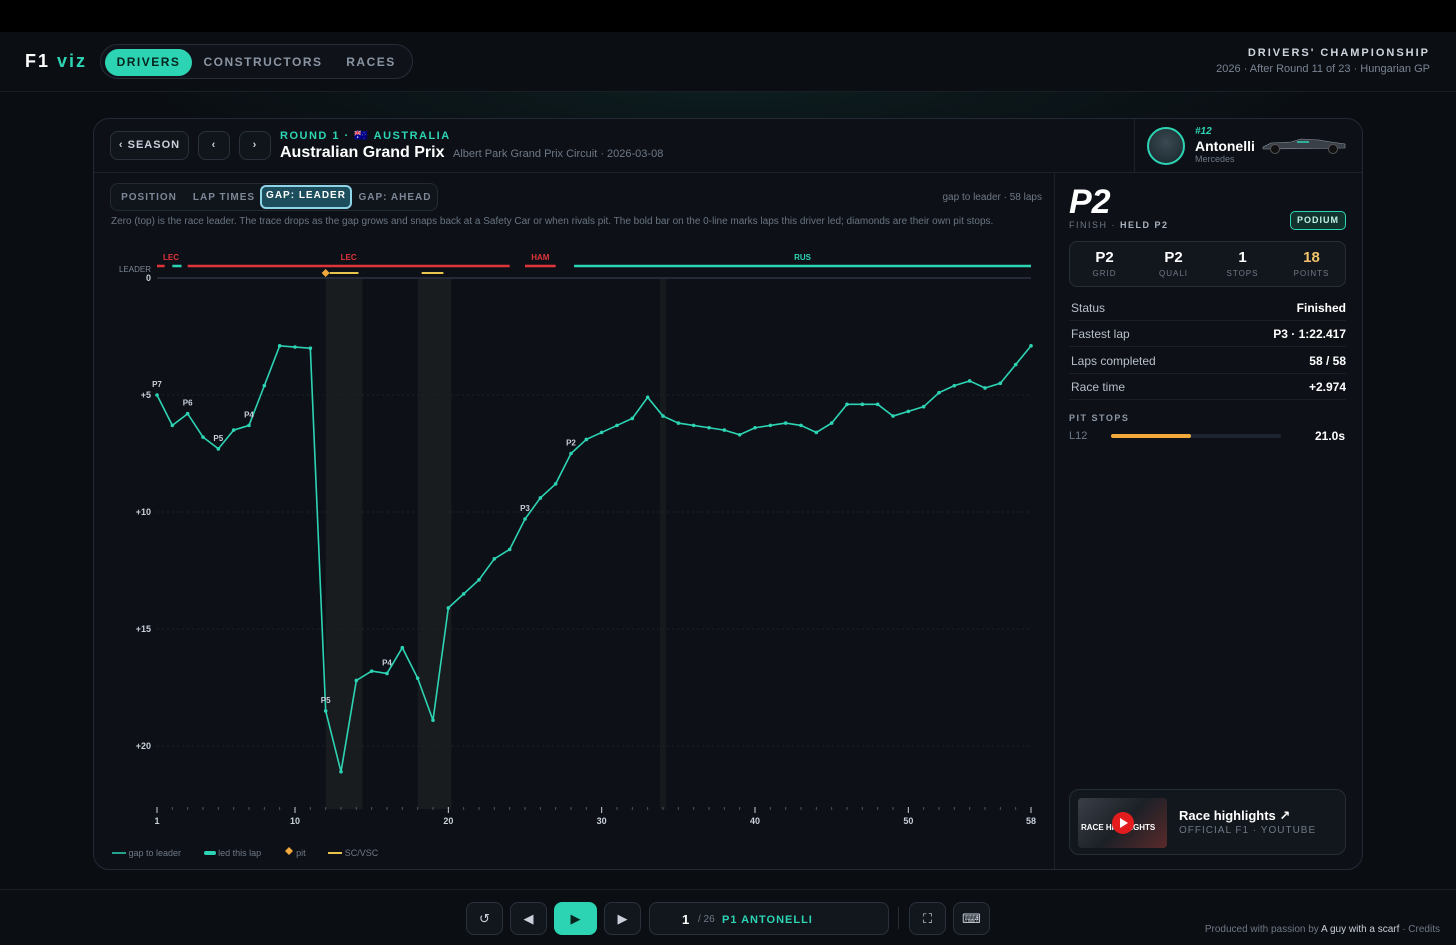 Image resolution: width=1456 pixels, height=945 pixels. I want to click on info-row-status: Status Finished, so click(1207, 308).